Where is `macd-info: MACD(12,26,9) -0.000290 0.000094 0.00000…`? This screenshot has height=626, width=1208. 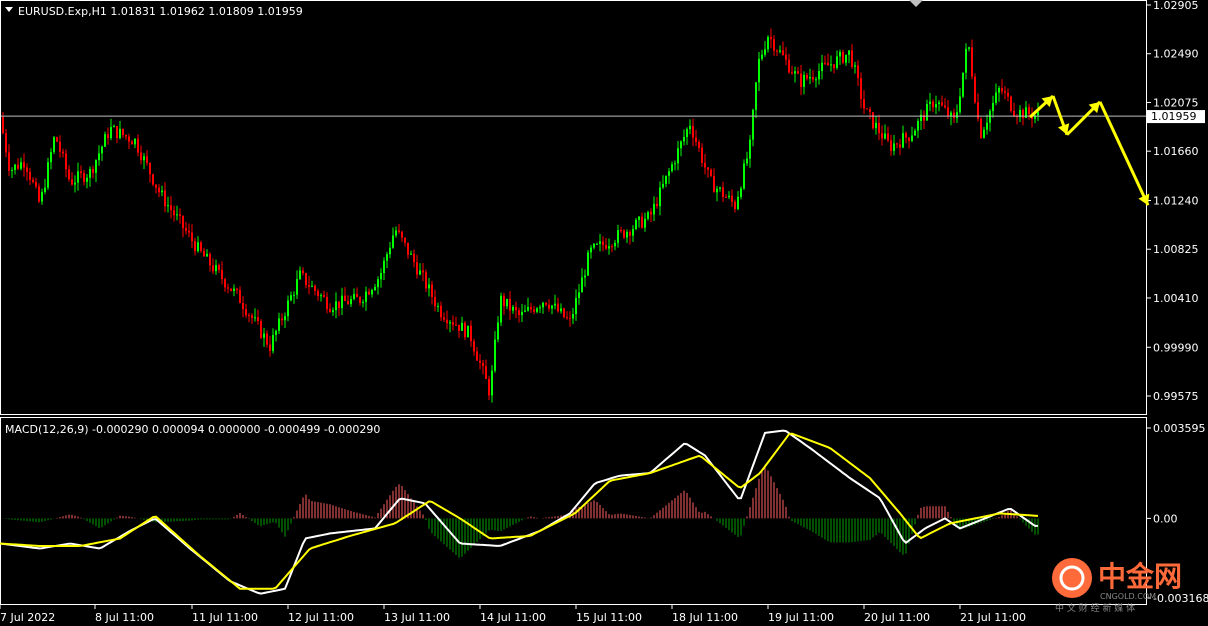 macd-info: MACD(12,26,9) -0.000290 0.000094 0.00000… is located at coordinates (192, 429).